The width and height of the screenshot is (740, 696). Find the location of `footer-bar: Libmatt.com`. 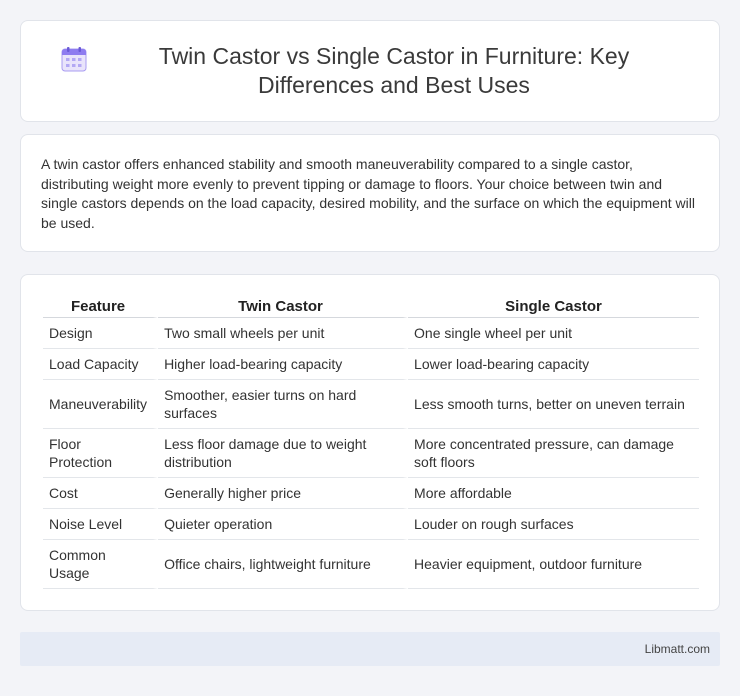

footer-bar: Libmatt.com is located at coordinates (370, 649).